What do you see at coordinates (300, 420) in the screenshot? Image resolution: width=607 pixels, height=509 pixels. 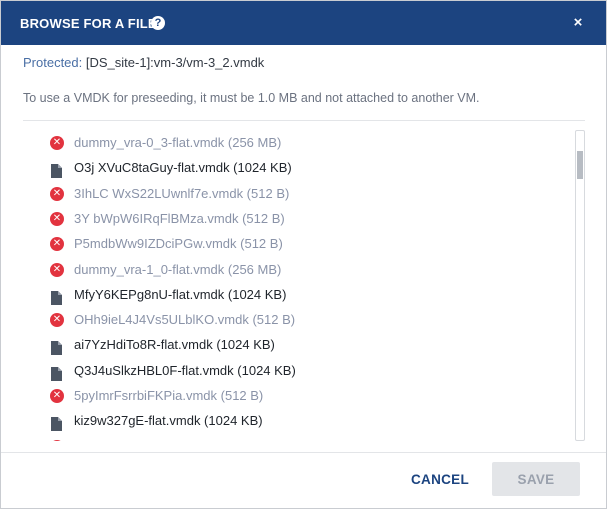 I see `file-list-item: kiz9w327gE-flat.vmdk (1024 KB)` at bounding box center [300, 420].